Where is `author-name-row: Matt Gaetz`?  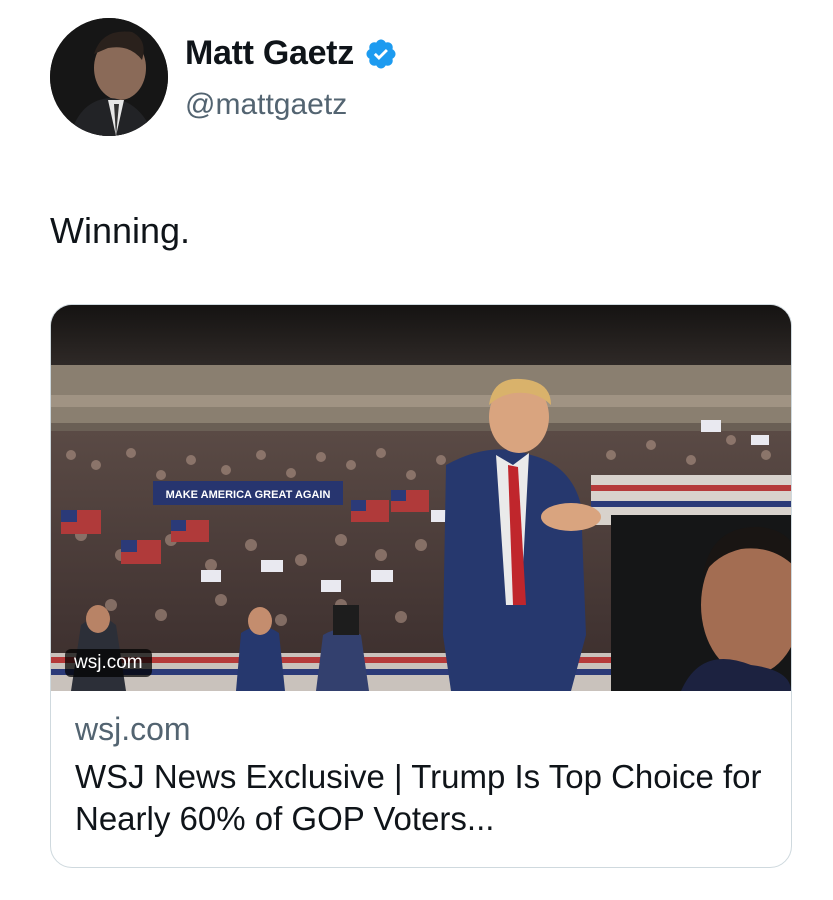 author-name-row: Matt Gaetz is located at coordinates (291, 53).